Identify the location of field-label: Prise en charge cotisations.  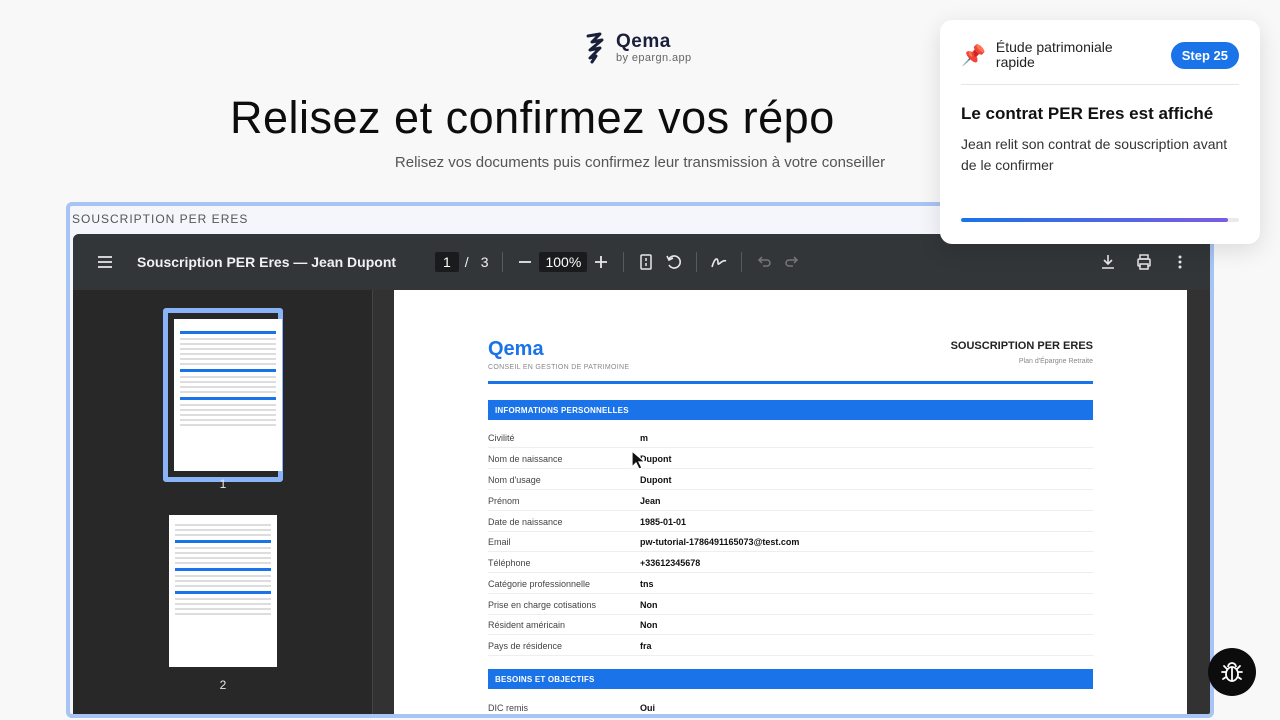
(542, 605).